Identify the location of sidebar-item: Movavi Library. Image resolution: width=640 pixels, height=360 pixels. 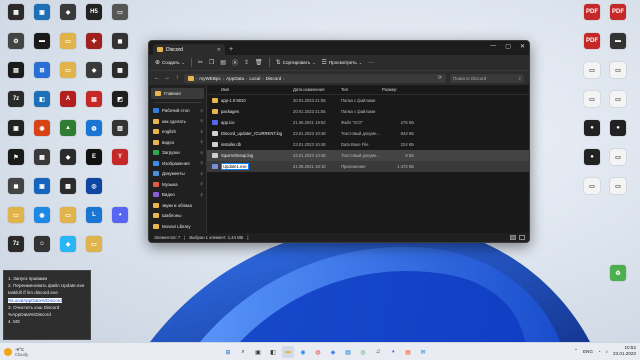
(177, 226).